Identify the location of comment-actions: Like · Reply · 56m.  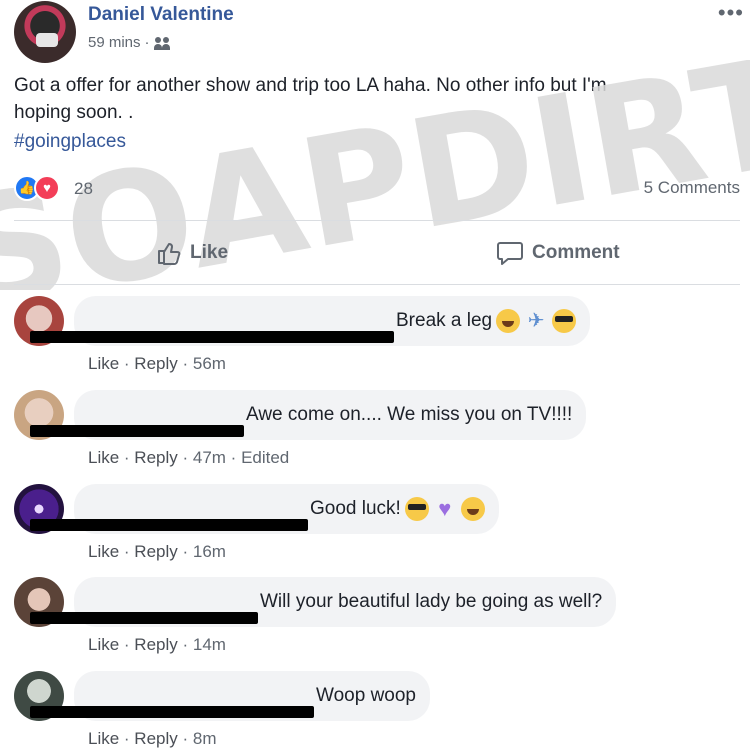
(157, 363).